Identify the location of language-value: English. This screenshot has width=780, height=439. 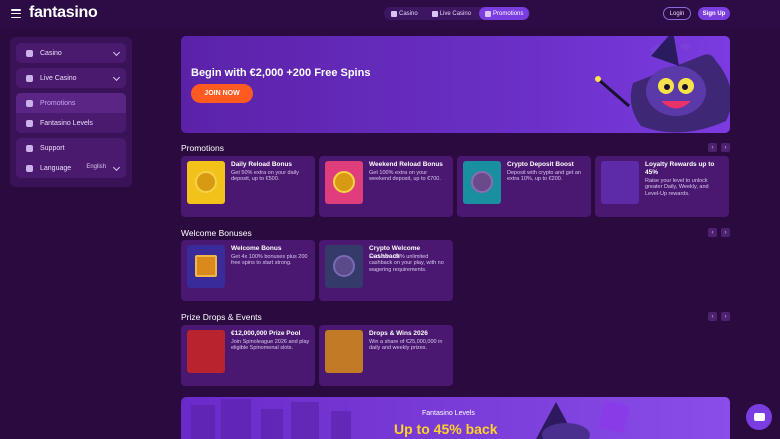
(96, 167).